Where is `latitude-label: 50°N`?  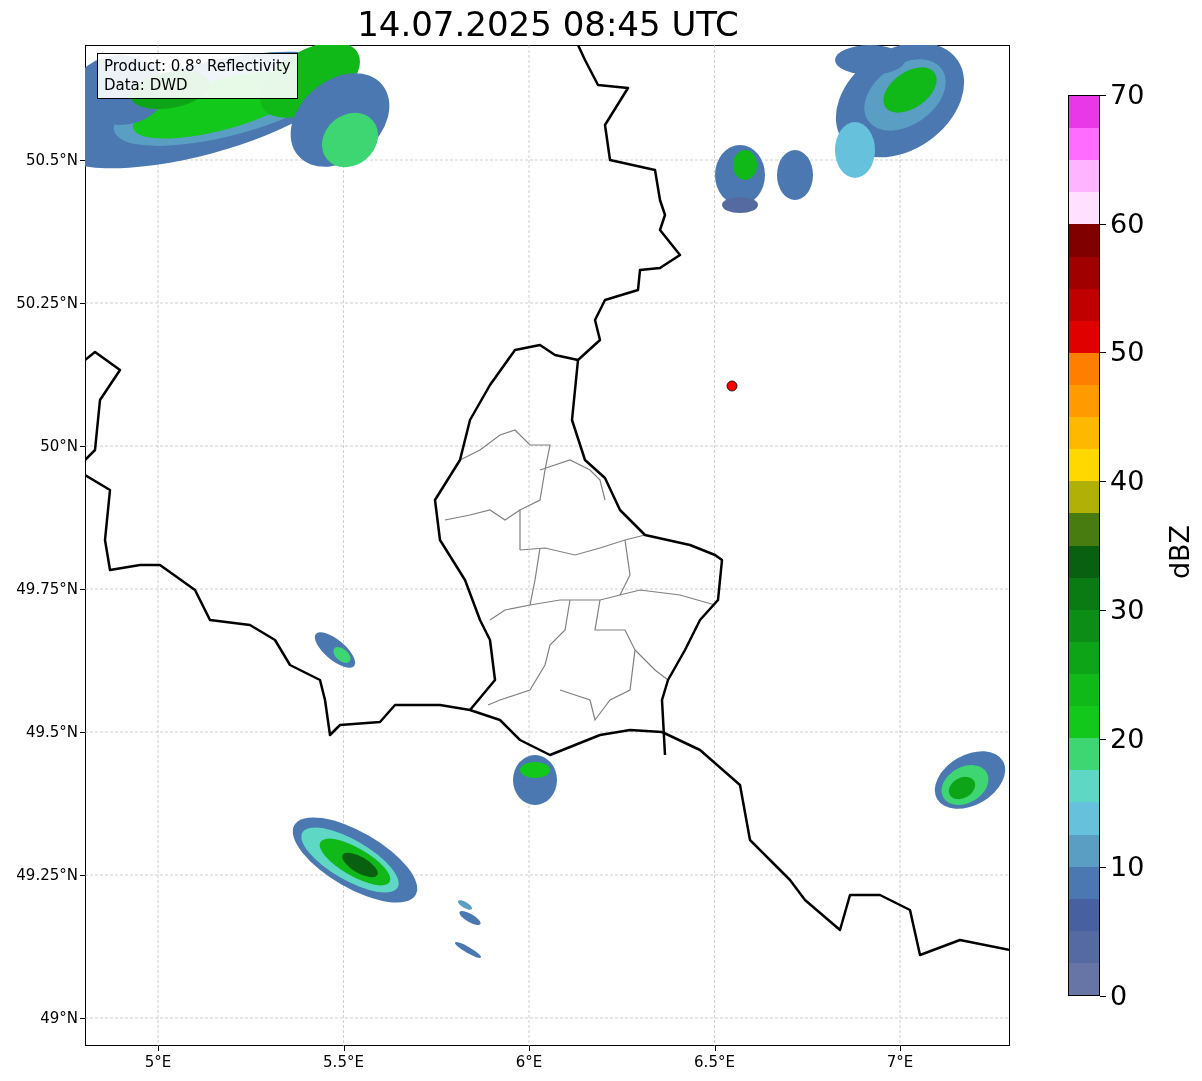 latitude-label: 50°N is located at coordinates (59, 446).